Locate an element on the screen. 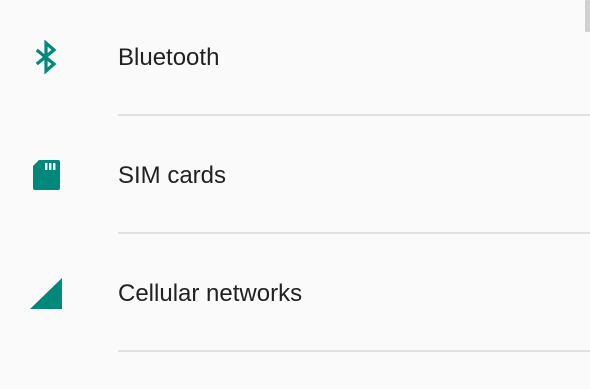  sim-card-icon is located at coordinates (46, 175).